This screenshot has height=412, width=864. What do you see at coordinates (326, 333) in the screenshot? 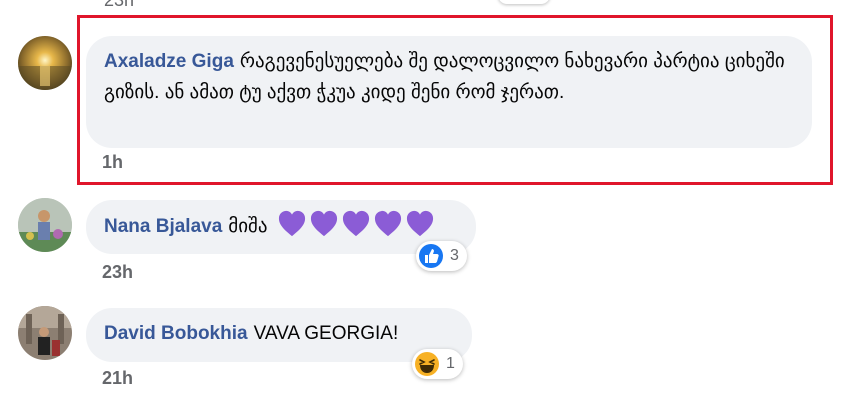
I see `comment-text: VAVA GEORGIA!` at bounding box center [326, 333].